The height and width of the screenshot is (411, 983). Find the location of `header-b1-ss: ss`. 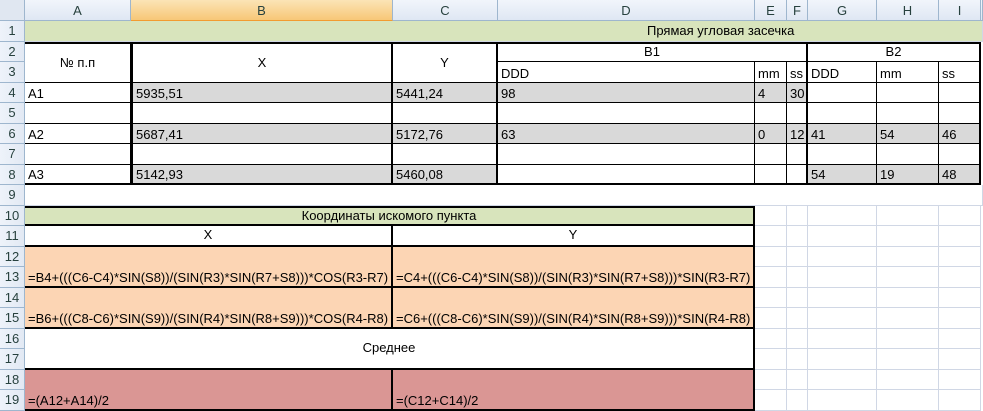

header-b1-ss: ss is located at coordinates (797, 72).